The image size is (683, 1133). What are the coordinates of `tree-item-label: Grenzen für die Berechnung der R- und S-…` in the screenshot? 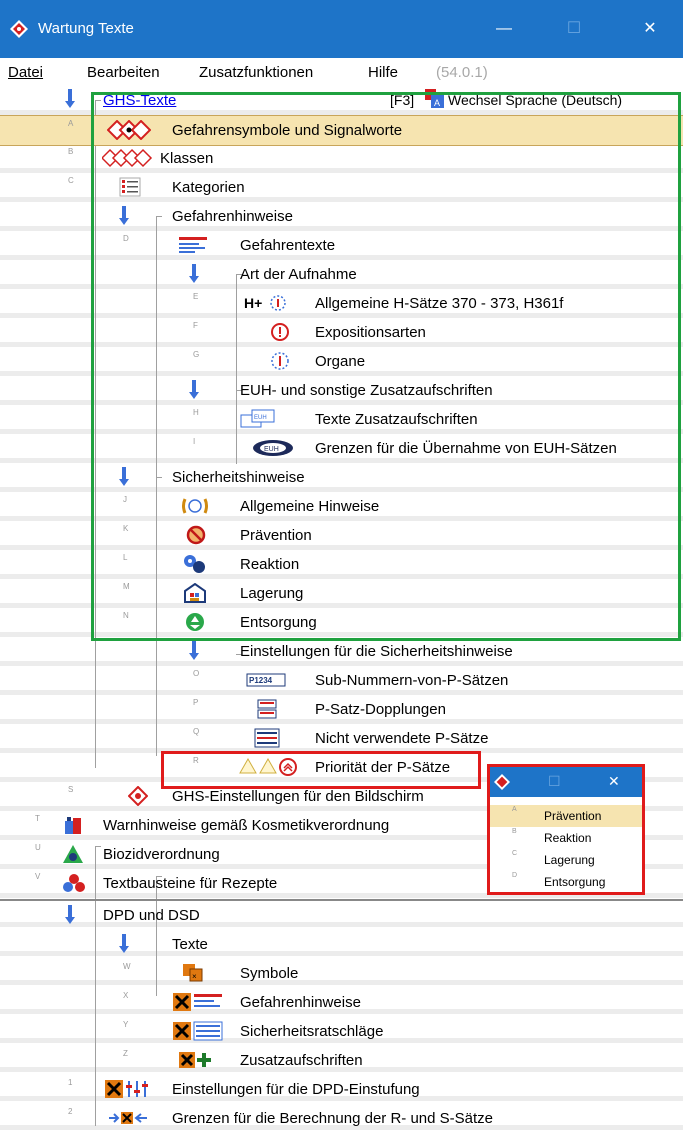 It's located at (333, 1118).